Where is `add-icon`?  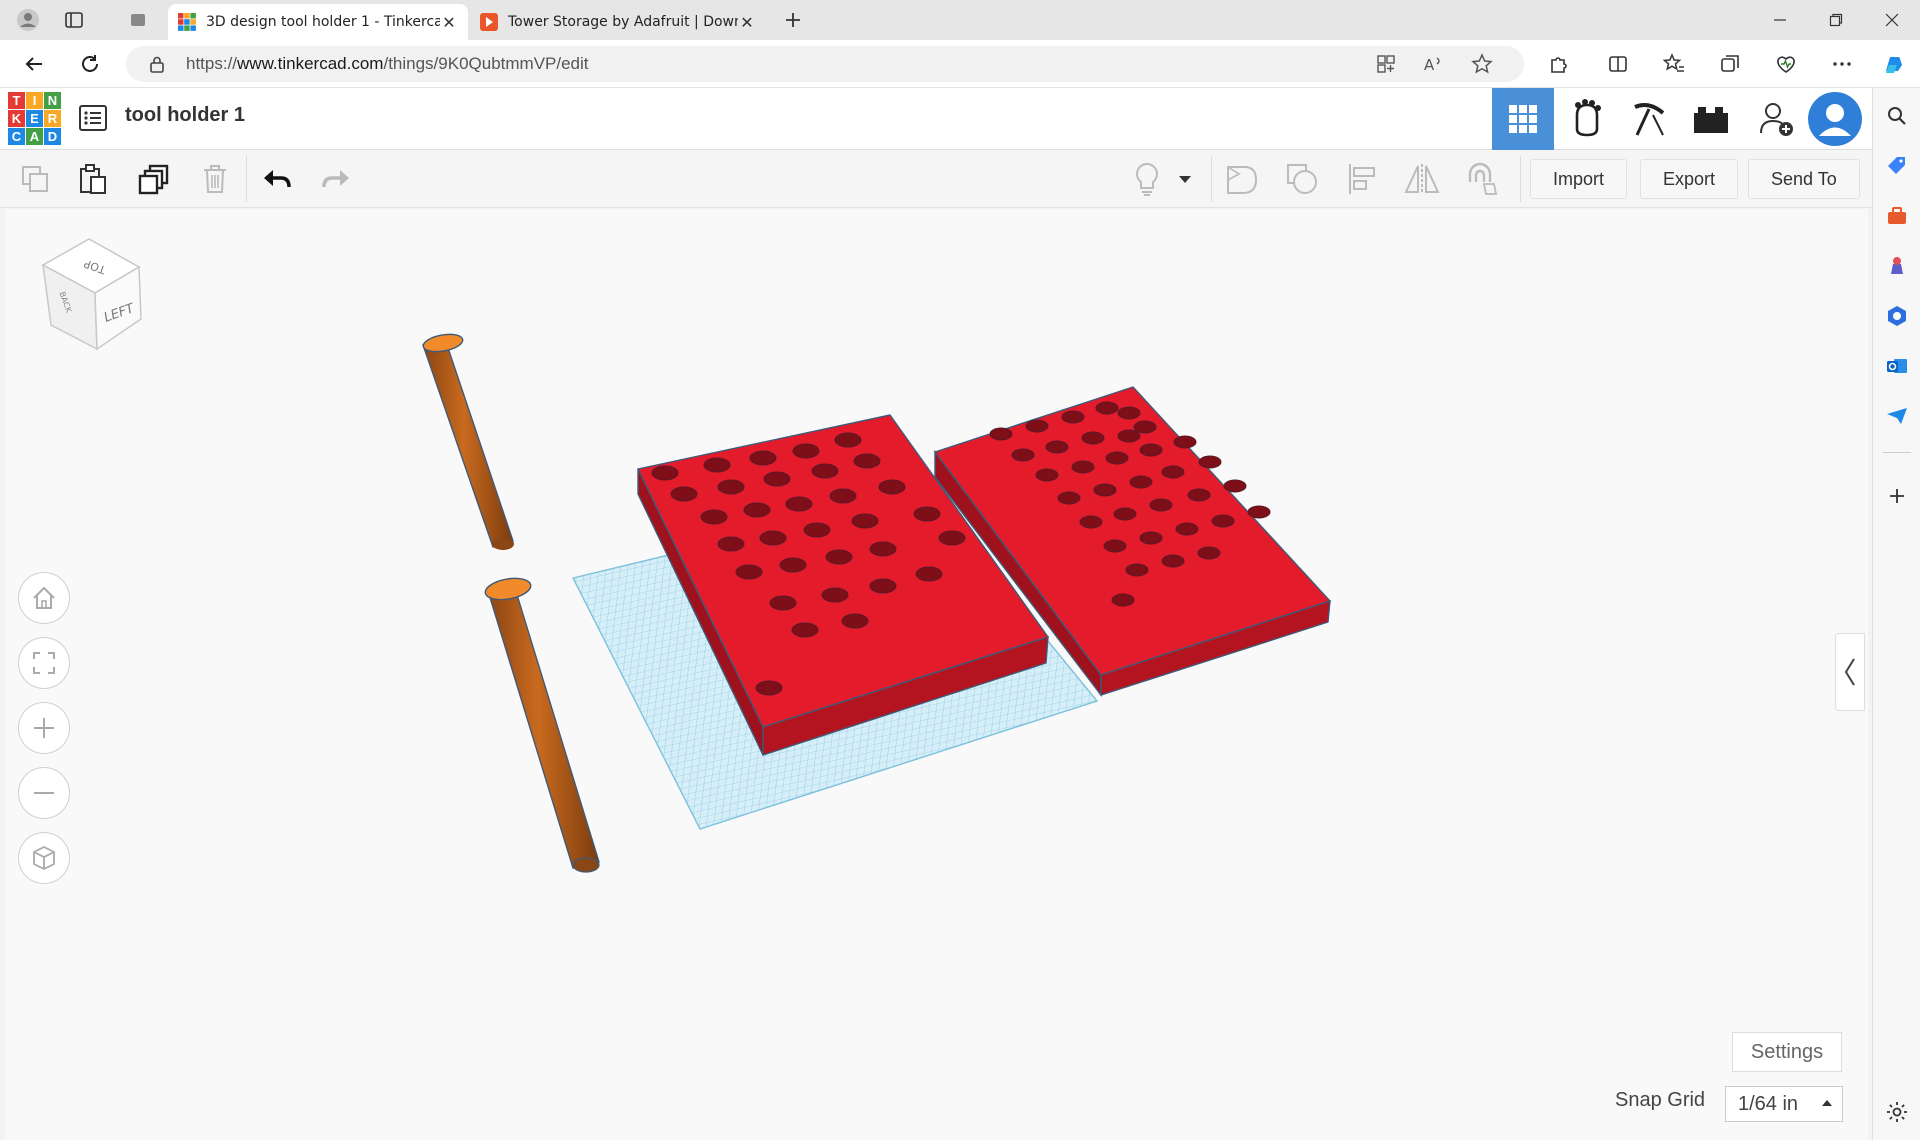 add-icon is located at coordinates (1897, 496).